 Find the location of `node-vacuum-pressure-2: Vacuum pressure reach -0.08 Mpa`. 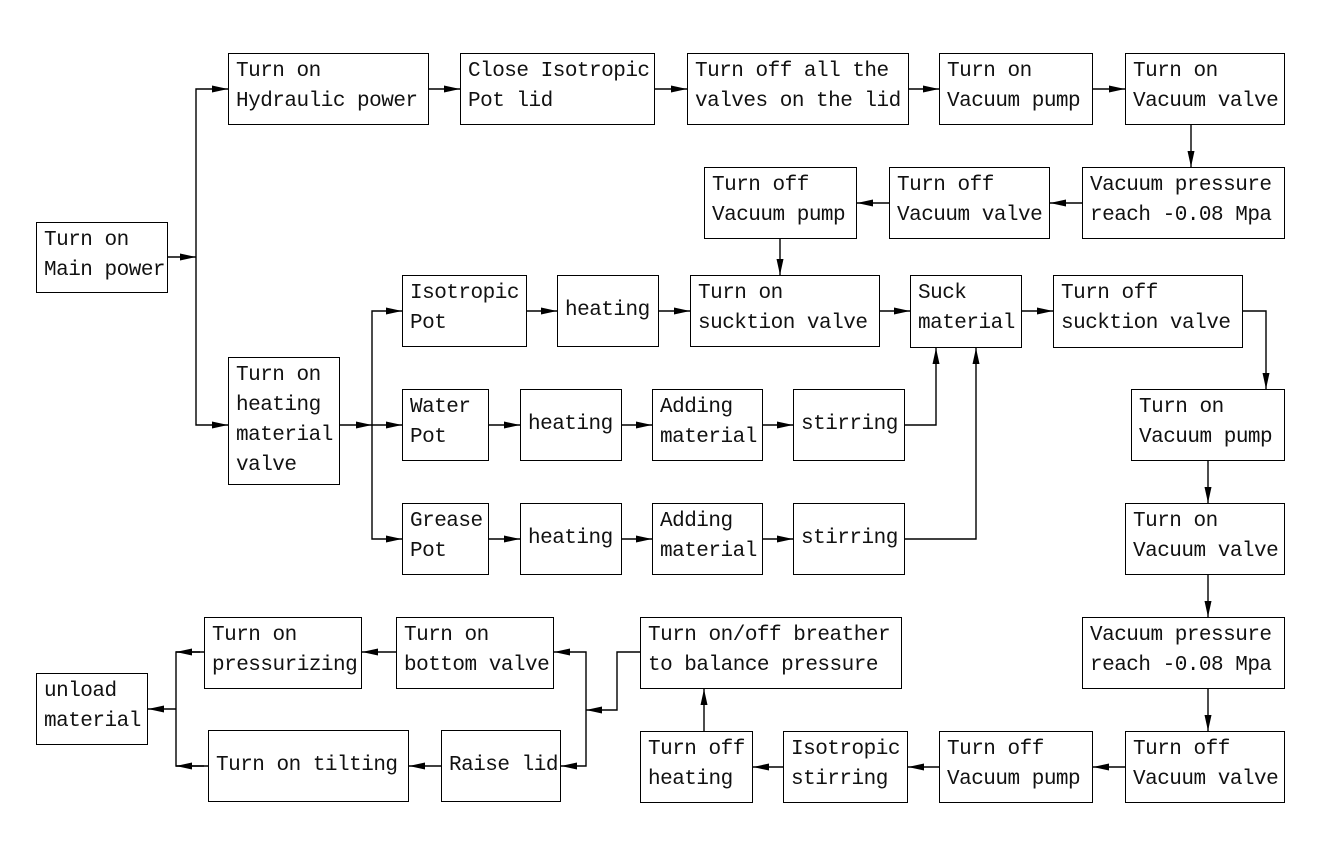

node-vacuum-pressure-2: Vacuum pressure reach -0.08 Mpa is located at coordinates (1183, 653).